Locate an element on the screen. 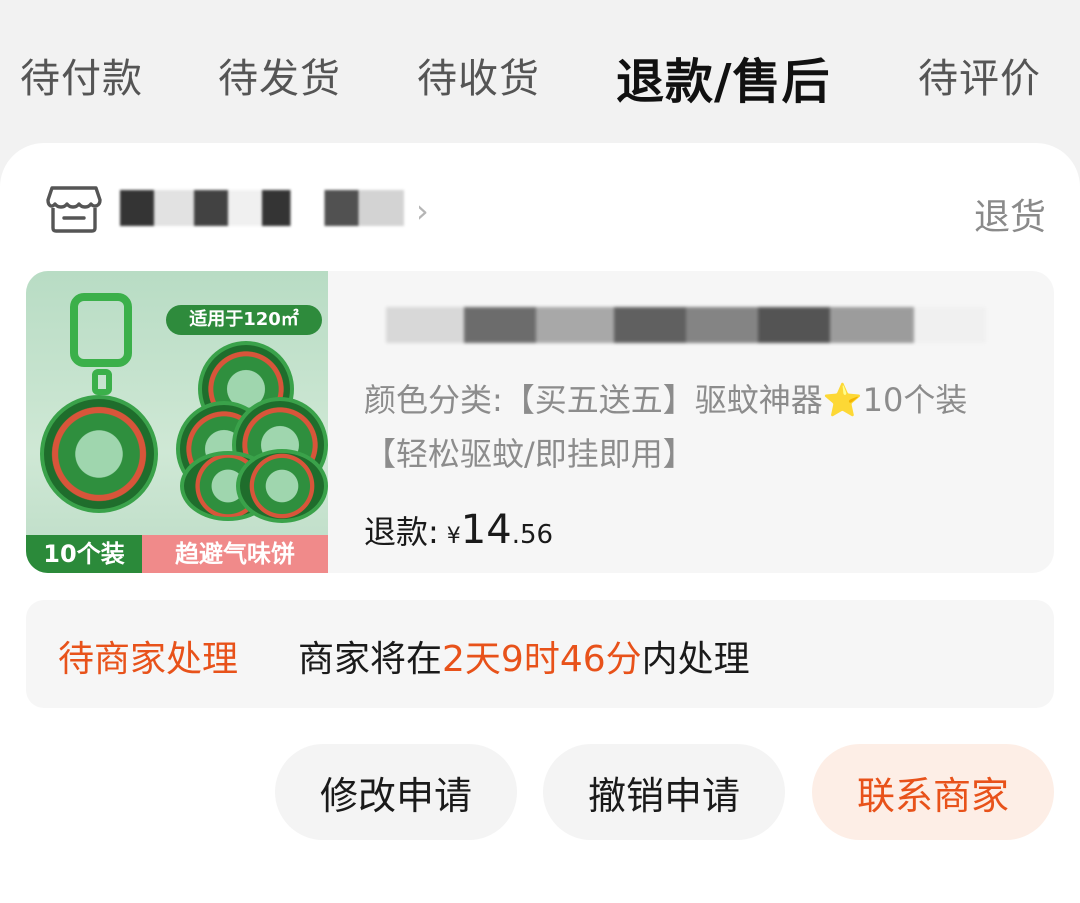 The width and height of the screenshot is (1080, 903). return-type-label: 退货 is located at coordinates (1009, 217).